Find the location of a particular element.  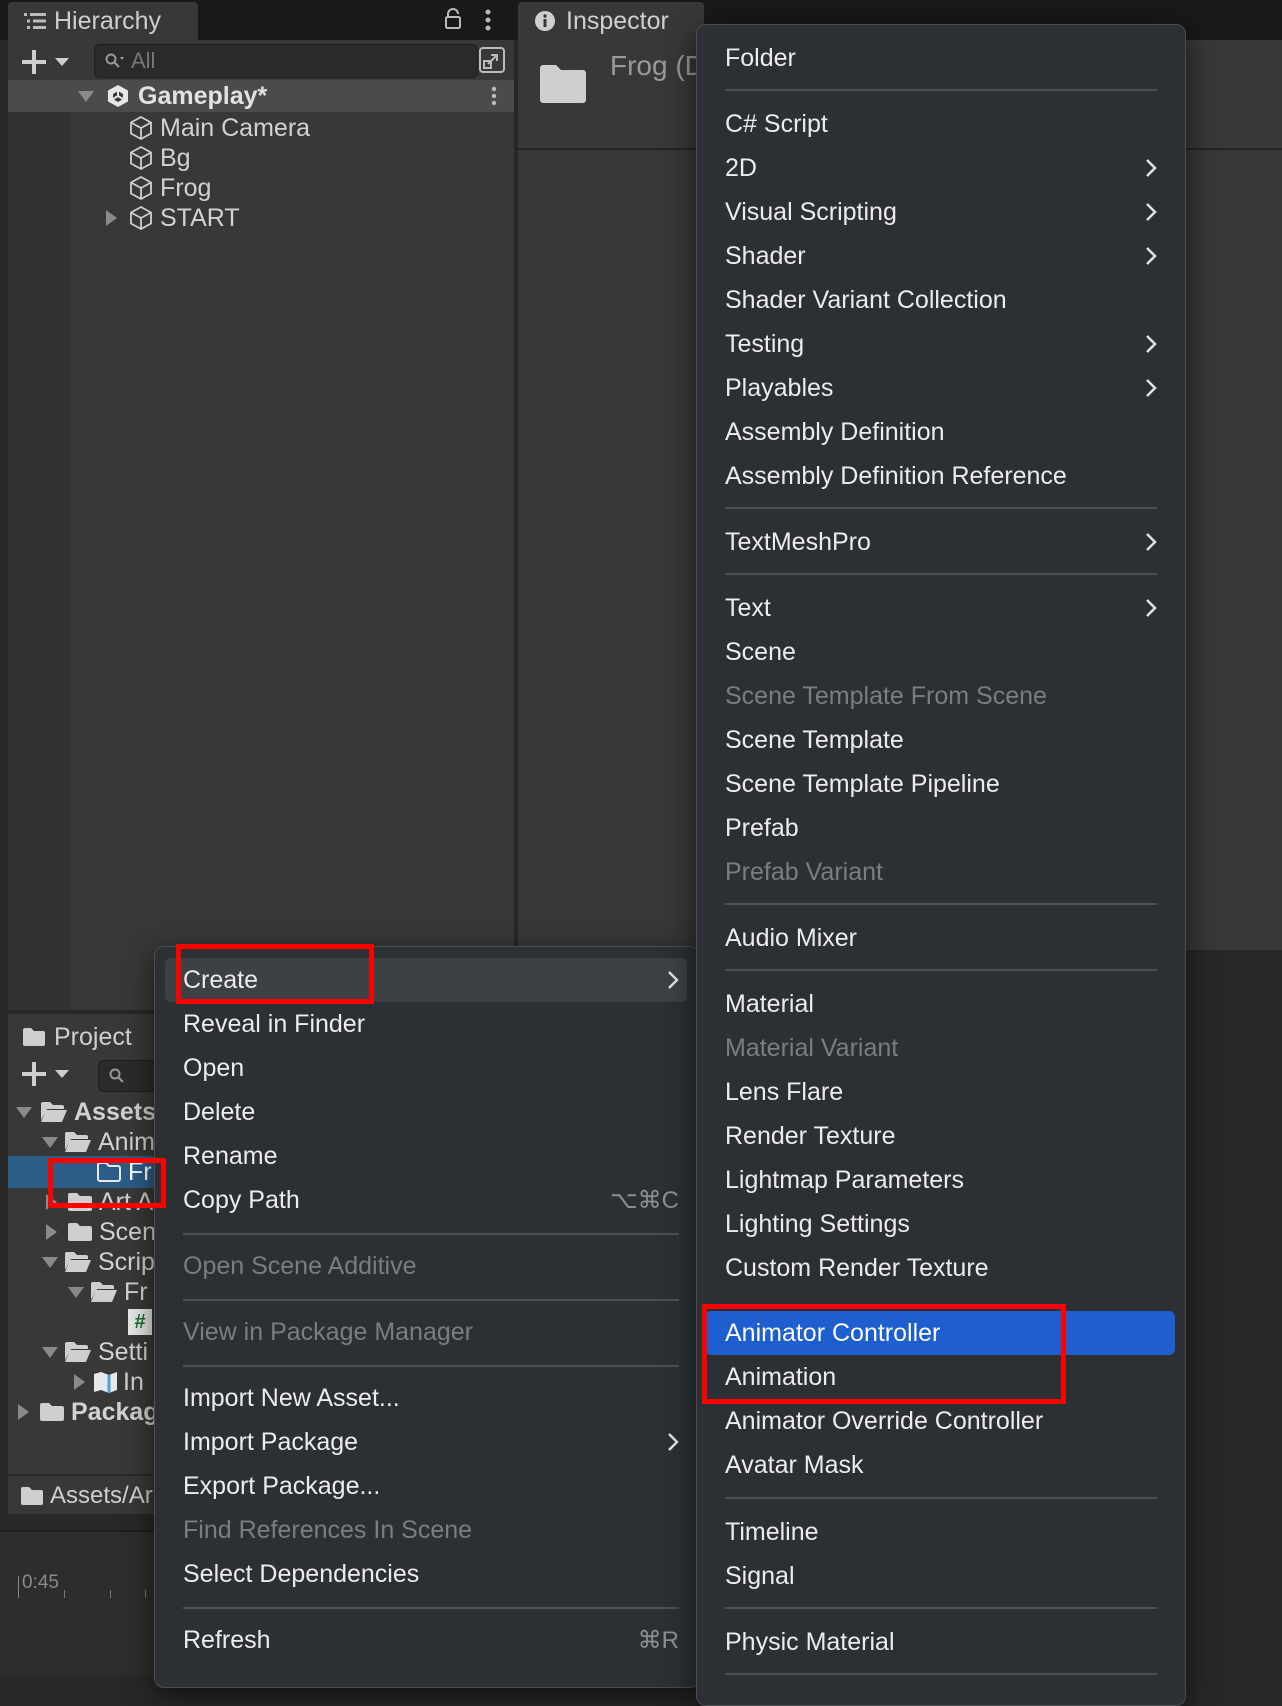

timeline-tick is located at coordinates (145, 1594).